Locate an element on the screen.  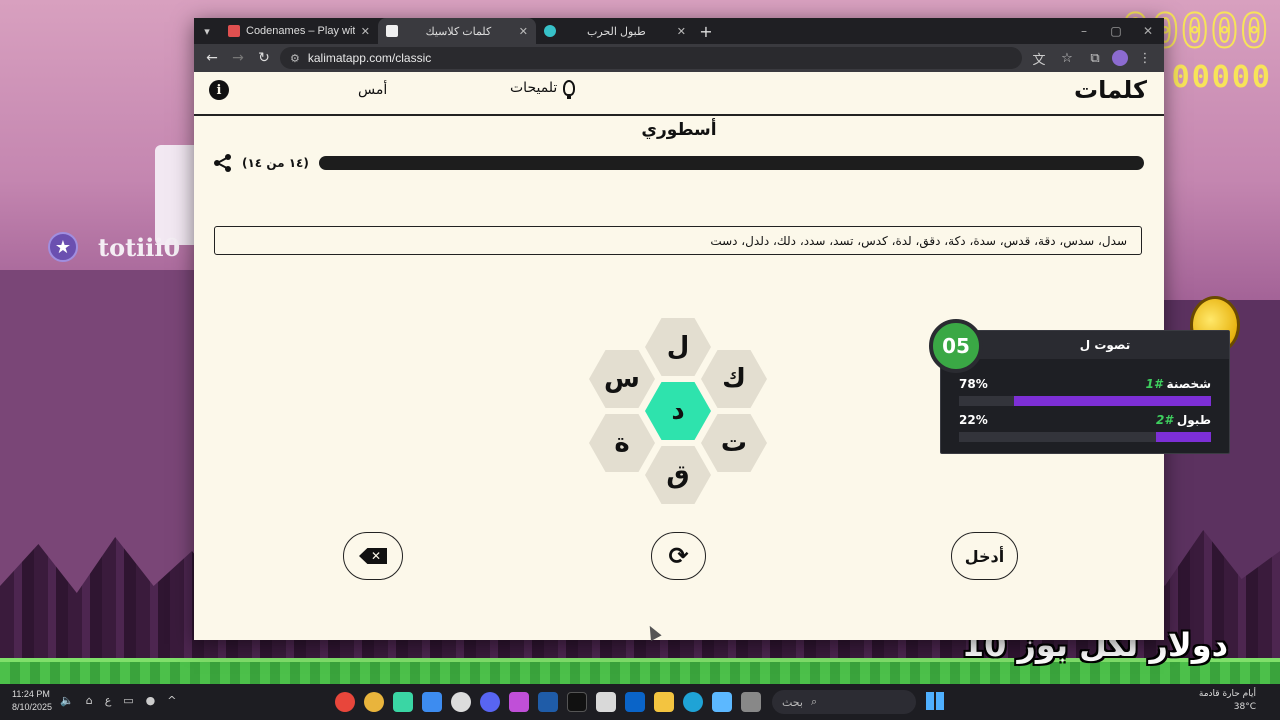
streamer-badge: ★ totiii0 is located at coordinates (114, 247).